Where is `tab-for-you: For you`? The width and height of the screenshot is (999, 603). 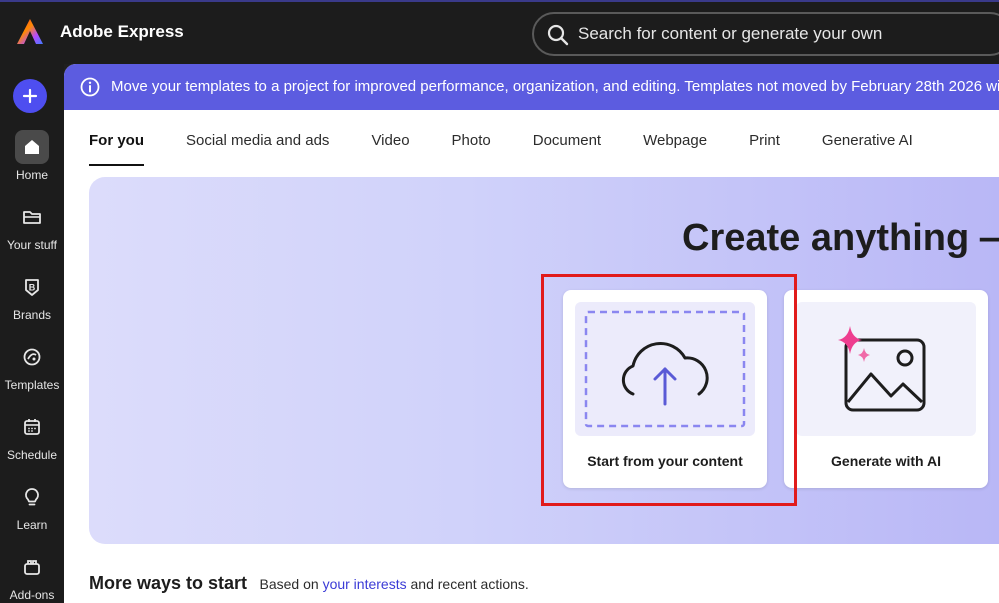
tab-for-you: For you is located at coordinates (116, 149).